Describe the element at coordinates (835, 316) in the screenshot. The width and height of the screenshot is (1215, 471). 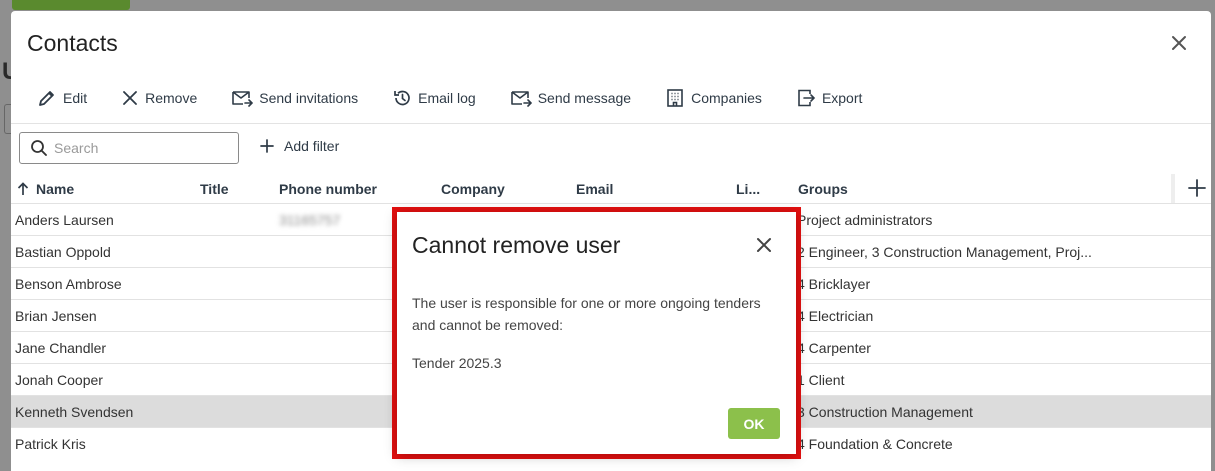
I see `cell-groups: 4 Electrician` at that location.